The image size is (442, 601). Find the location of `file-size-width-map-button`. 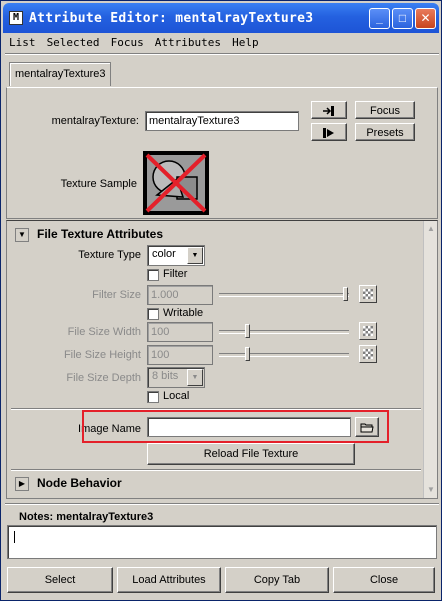

file-size-width-map-button is located at coordinates (368, 331).